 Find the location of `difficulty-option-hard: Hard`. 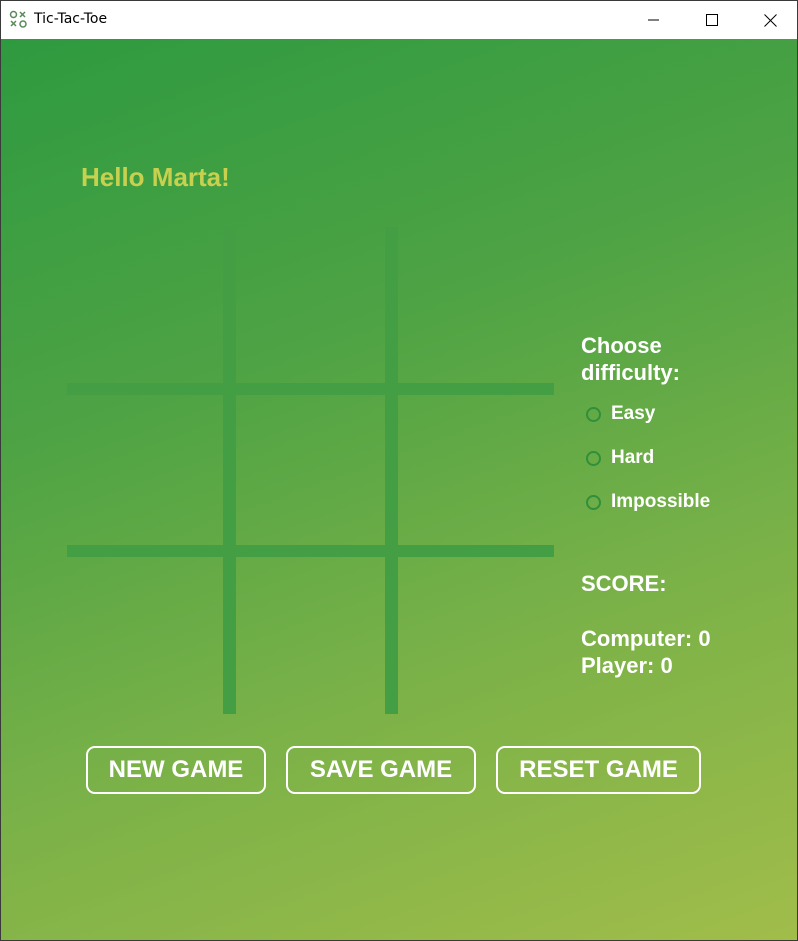

difficulty-option-hard: Hard is located at coordinates (620, 458).